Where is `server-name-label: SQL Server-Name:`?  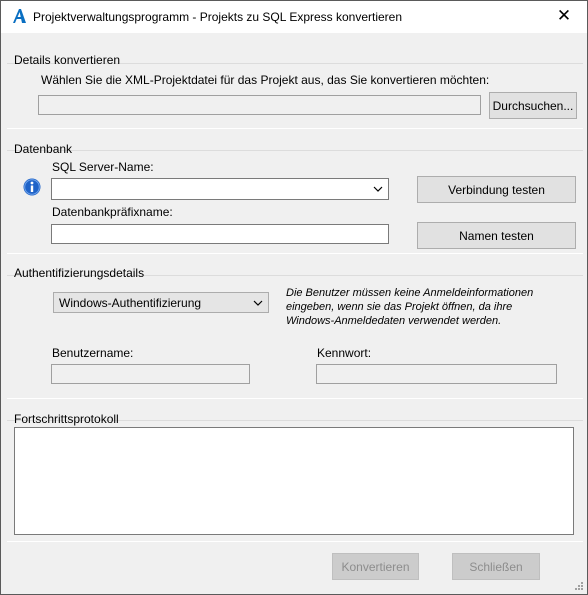 server-name-label: SQL Server-Name: is located at coordinates (103, 167).